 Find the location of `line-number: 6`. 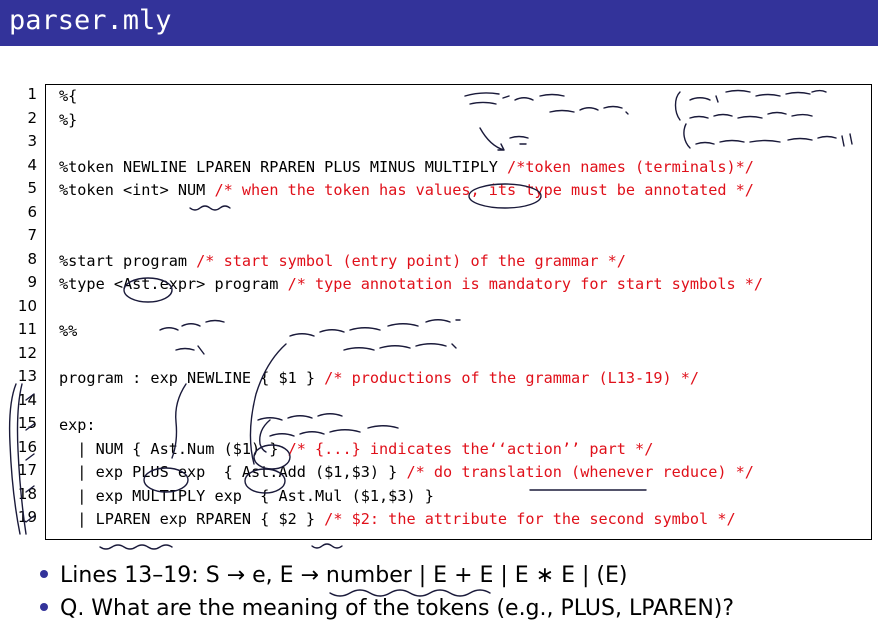

line-number: 6 is located at coordinates (32, 211).